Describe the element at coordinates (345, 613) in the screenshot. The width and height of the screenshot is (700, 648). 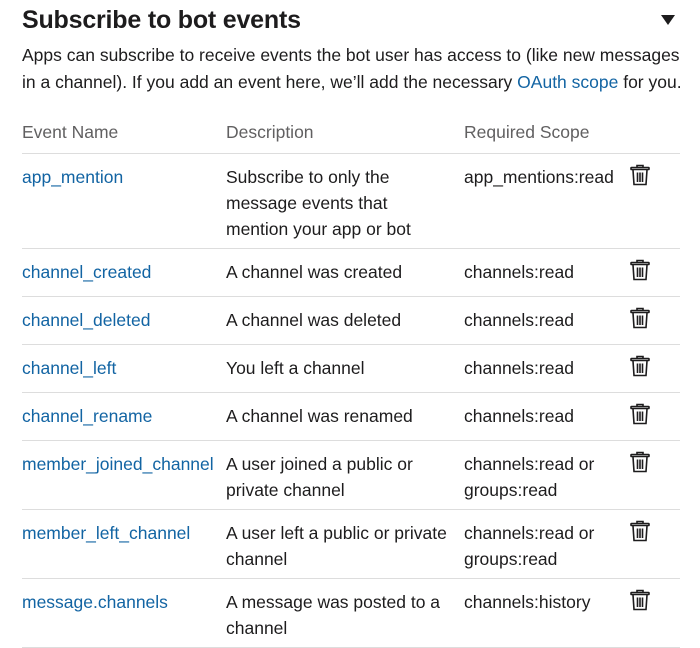
I see `event-description: A message was posted to a channel` at that location.